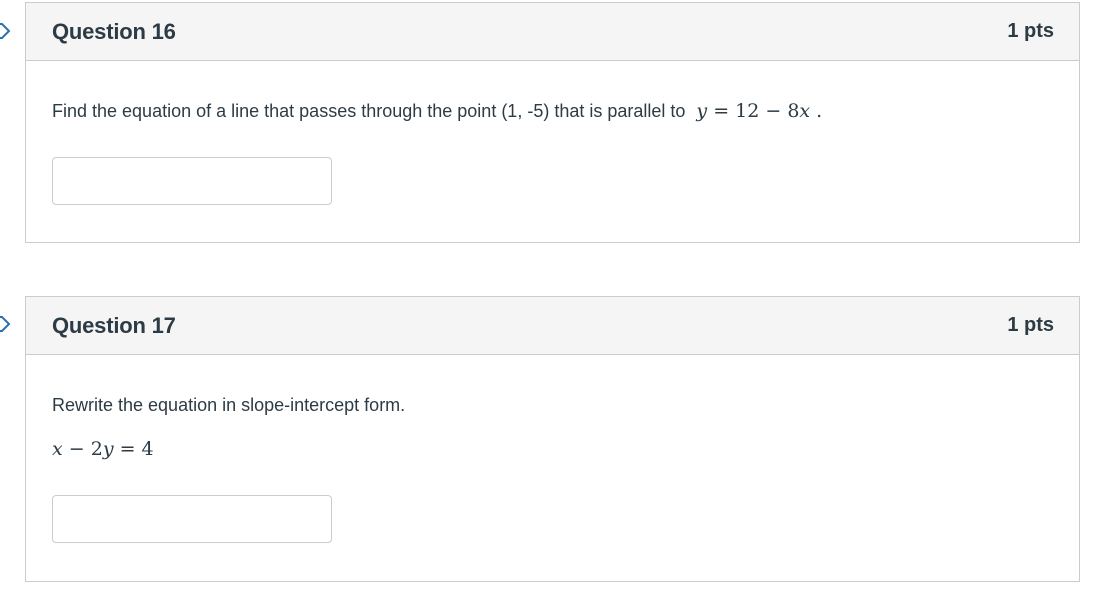 The image size is (1094, 592). I want to click on question-17-points: 1 pts, so click(1030, 325).